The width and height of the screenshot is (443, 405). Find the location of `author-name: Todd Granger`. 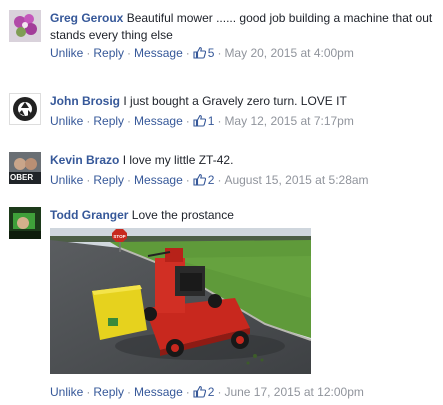

author-name: Todd Granger is located at coordinates (89, 215).